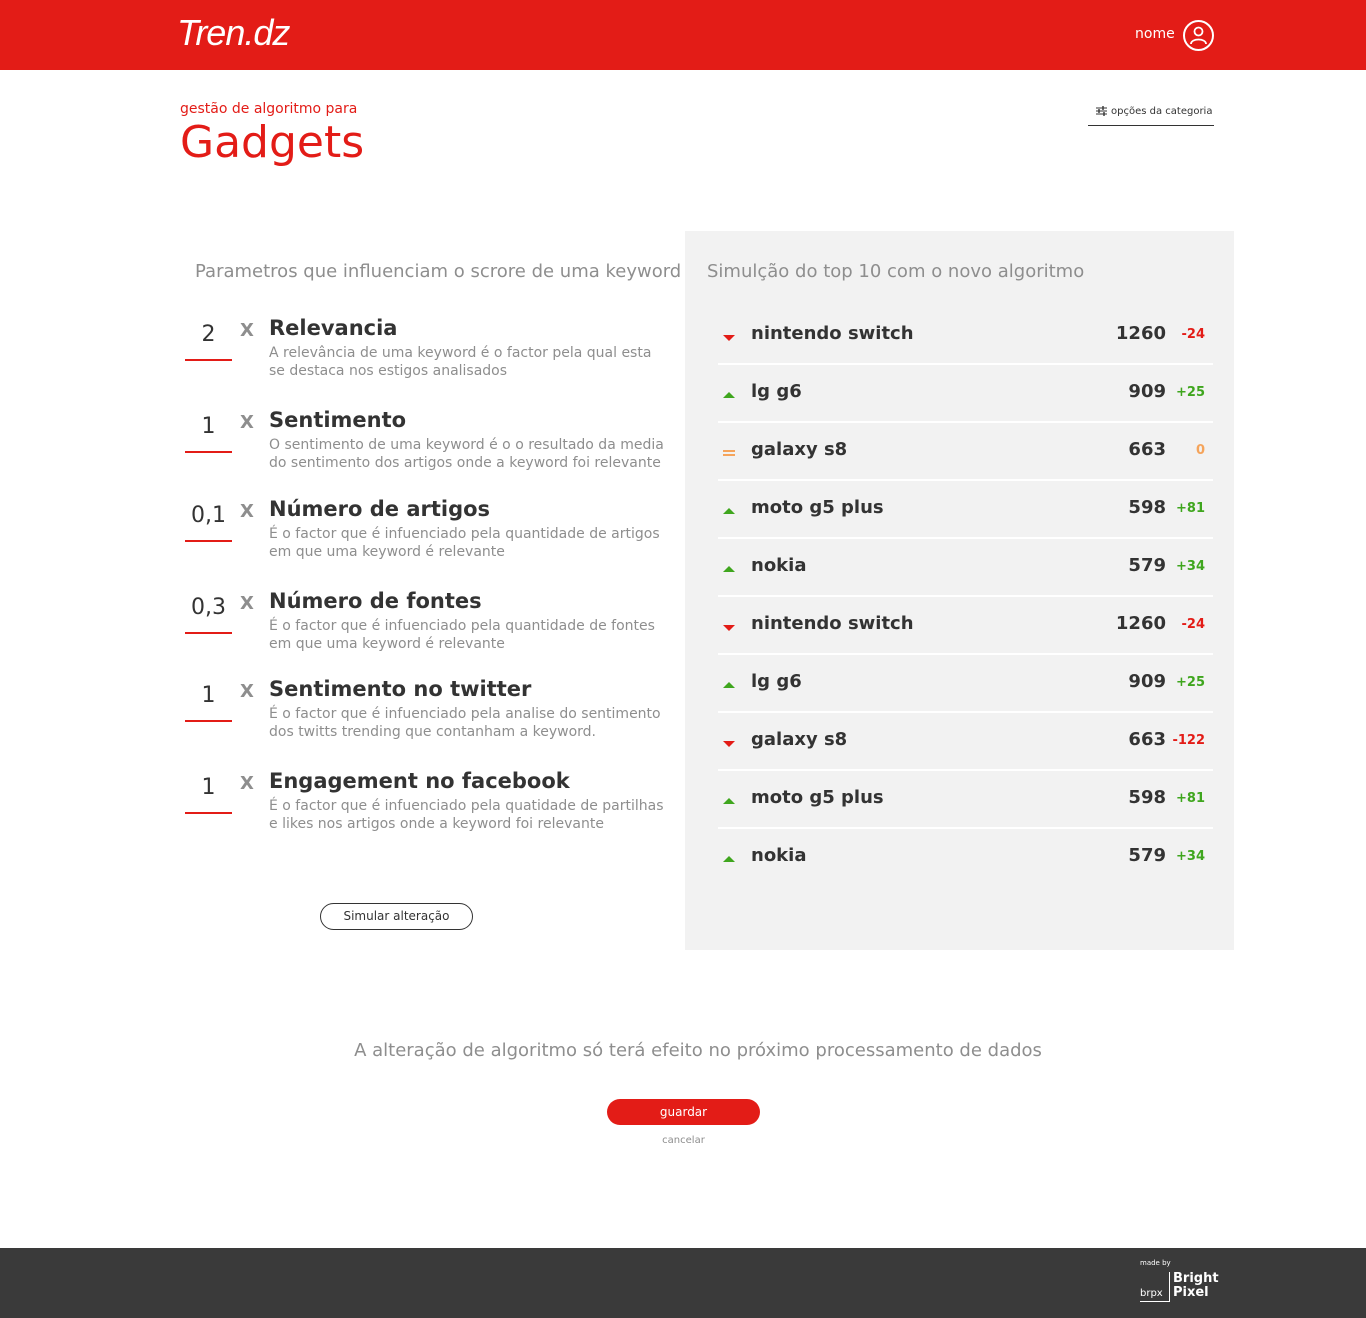 Image resolution: width=1366 pixels, height=1318 pixels. What do you see at coordinates (1200, 450) in the screenshot?
I see `score-delta: 0` at bounding box center [1200, 450].